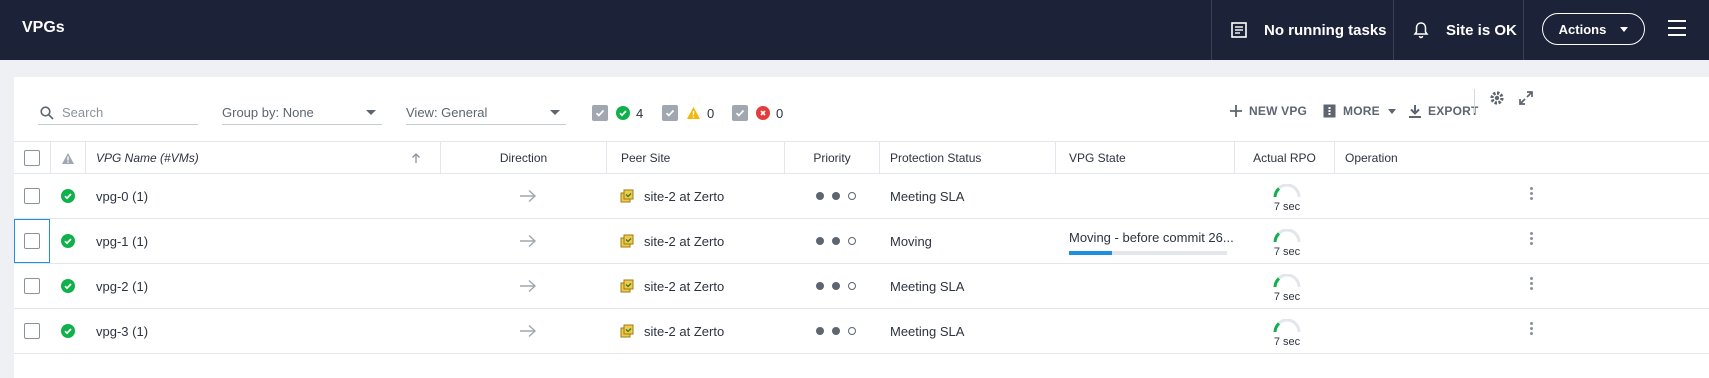 The image size is (1709, 378). What do you see at coordinates (118, 113) in the screenshot?
I see `search-input: Search` at bounding box center [118, 113].